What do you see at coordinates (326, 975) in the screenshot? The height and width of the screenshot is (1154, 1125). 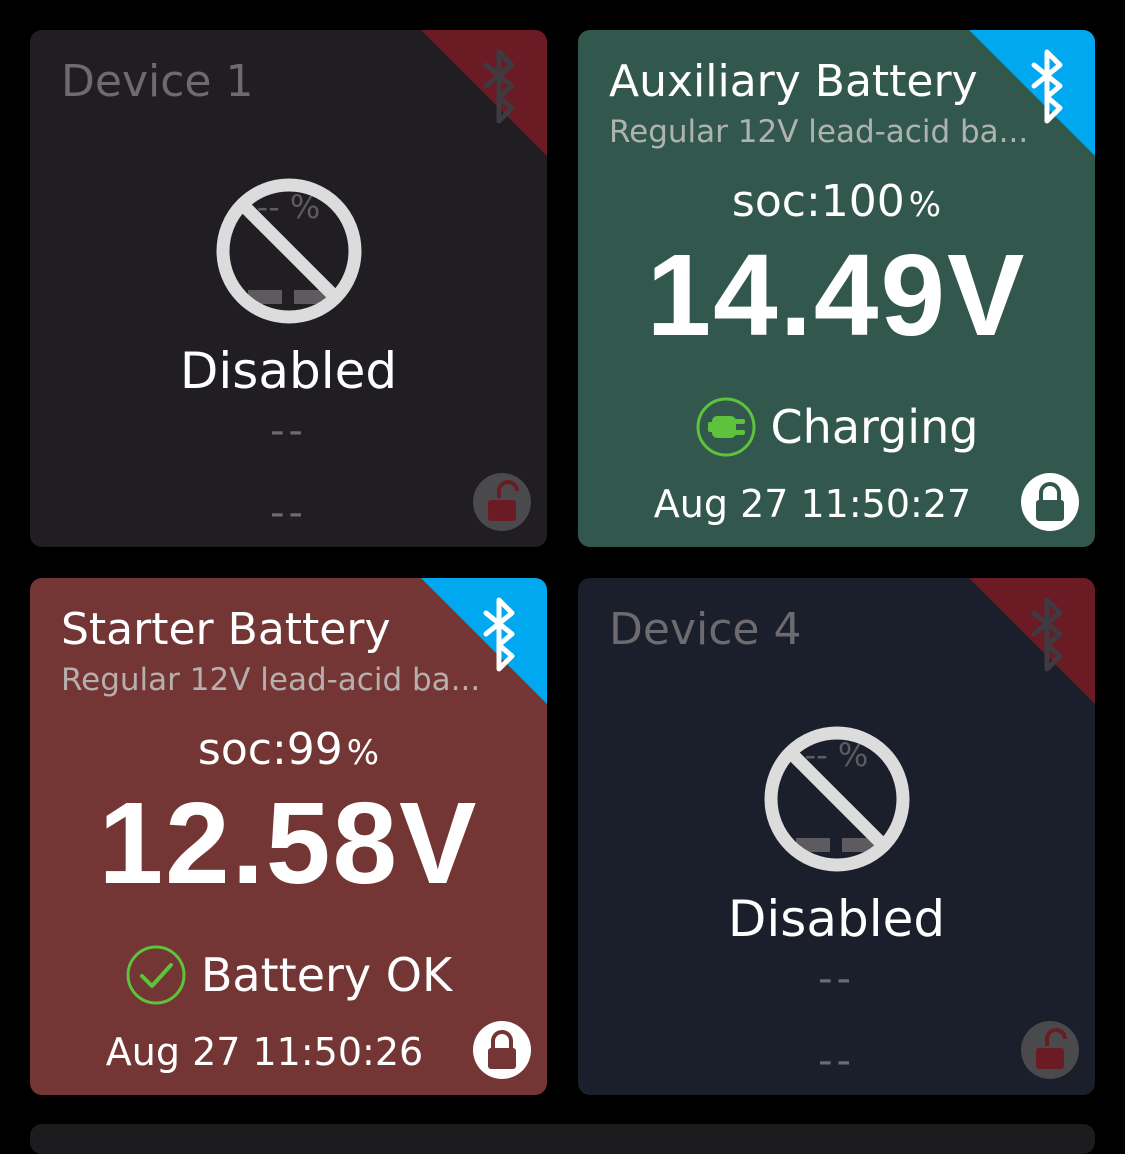 I see `status-label: Battery OK` at bounding box center [326, 975].